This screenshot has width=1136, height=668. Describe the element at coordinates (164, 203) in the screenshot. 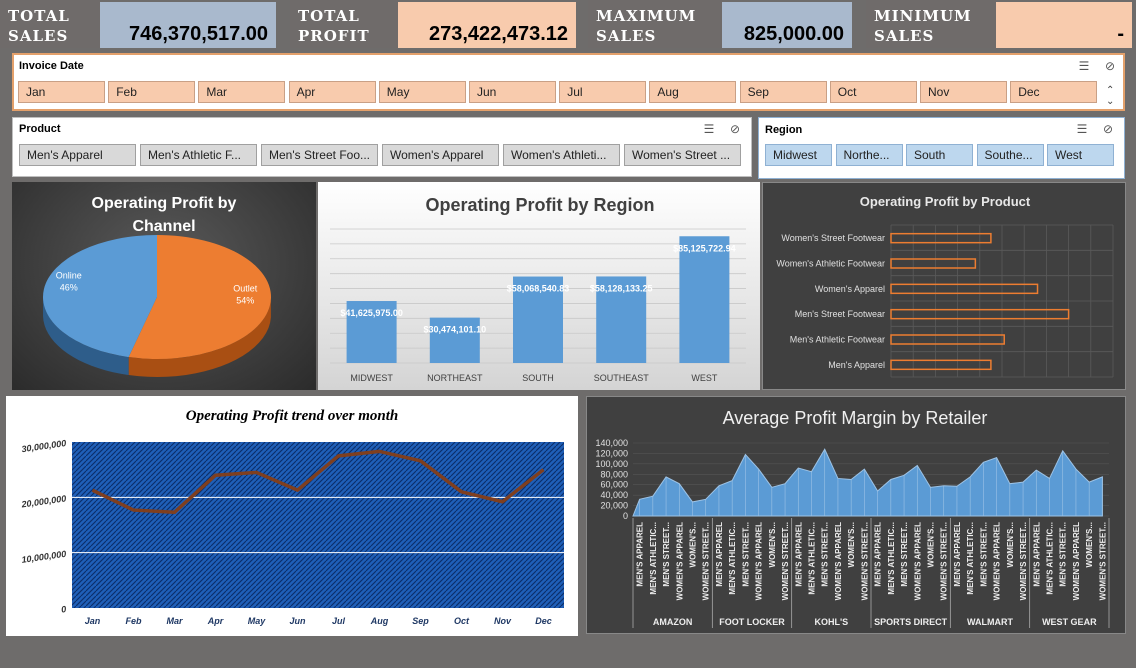

I see `pie-title-line1: Operating Profit by` at that location.